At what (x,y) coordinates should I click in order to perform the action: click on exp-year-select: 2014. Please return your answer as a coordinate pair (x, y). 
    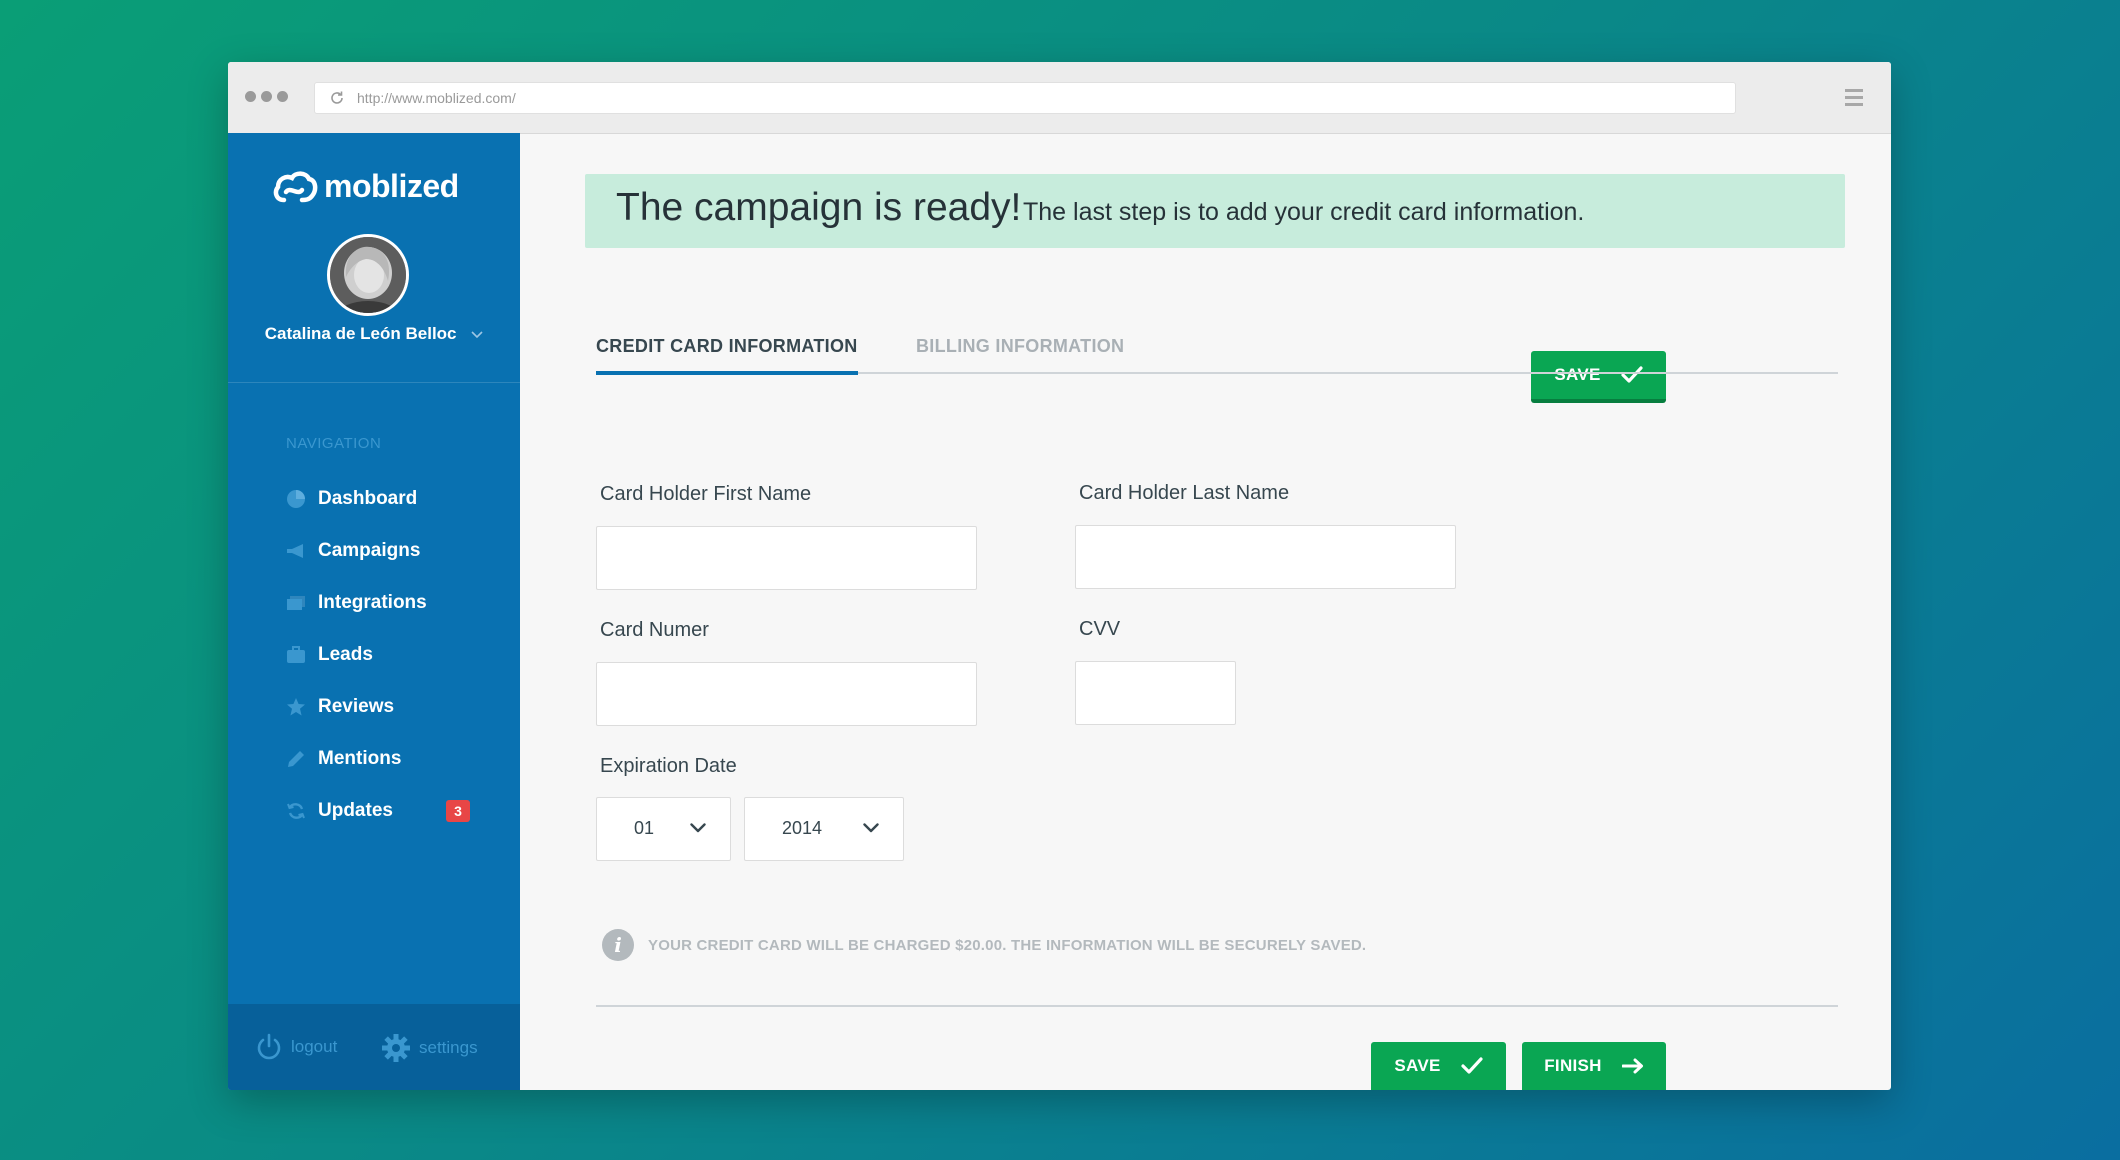
    Looking at the image, I should click on (824, 829).